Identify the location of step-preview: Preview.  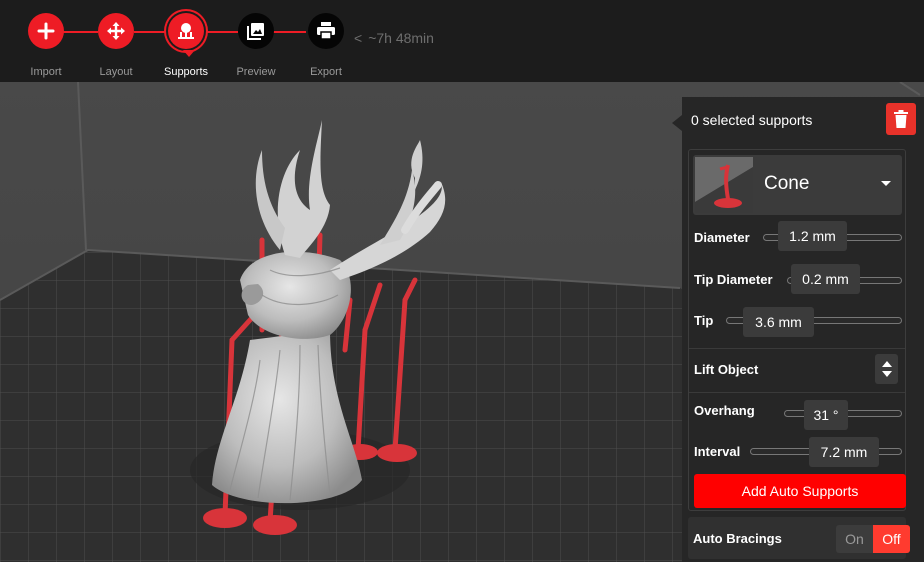
(256, 45).